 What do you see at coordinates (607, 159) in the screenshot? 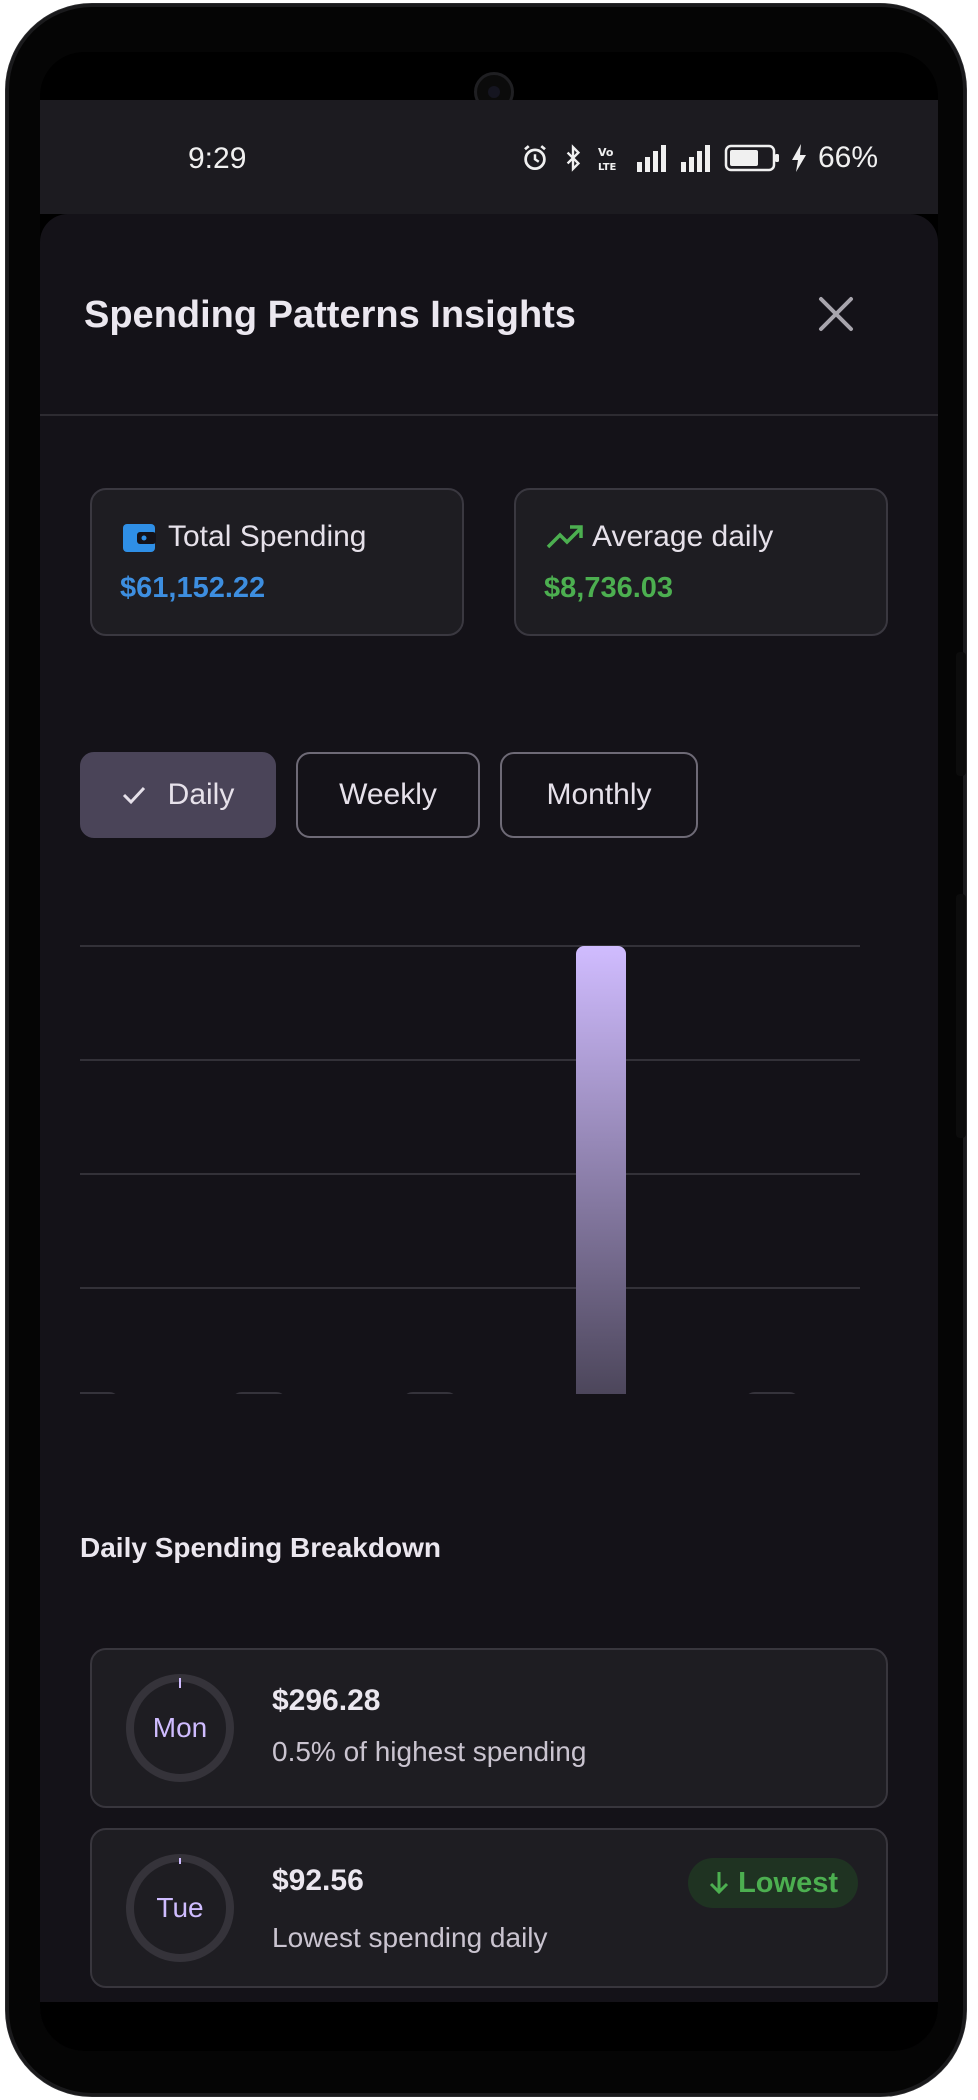
I see `volte-icon: Vo LTE` at bounding box center [607, 159].